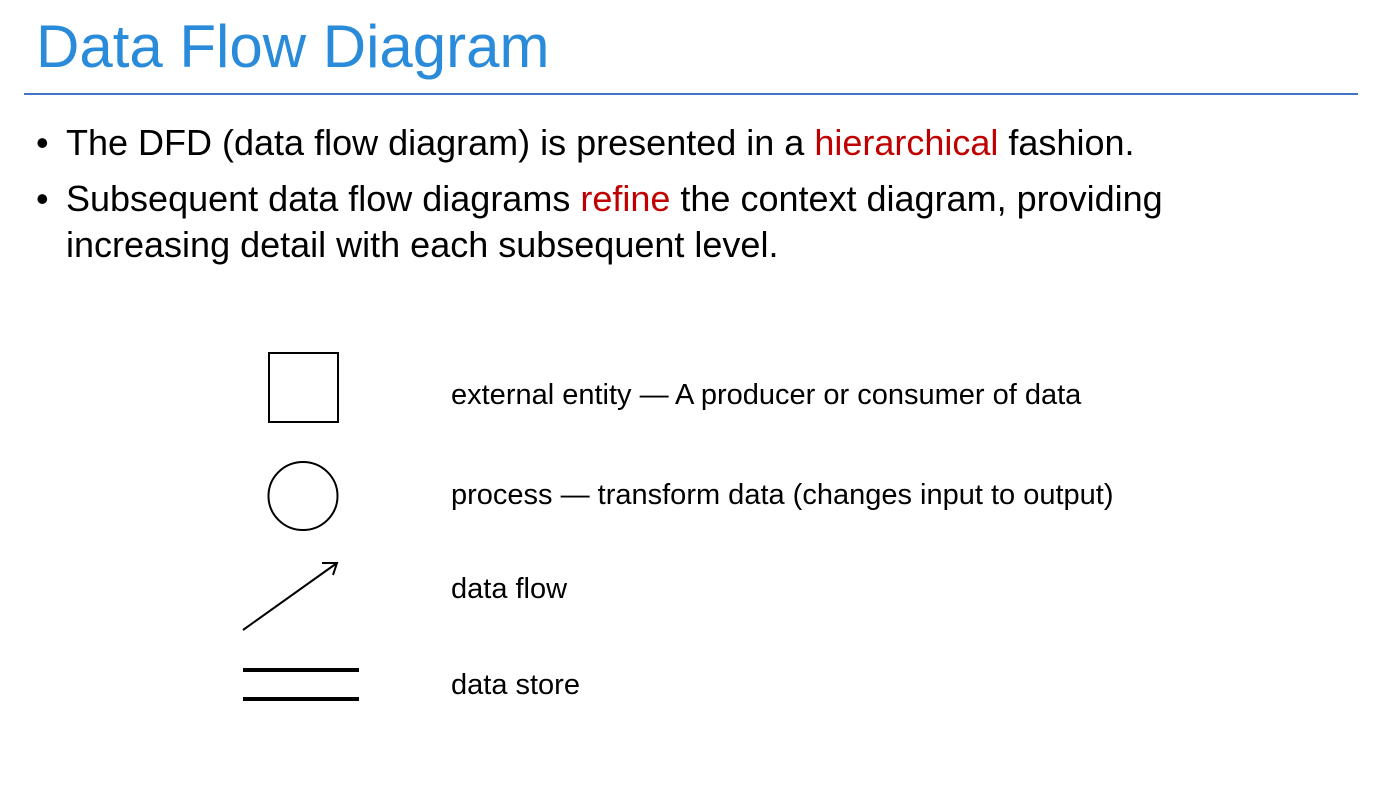 Image resolution: width=1398 pixels, height=804 pixels. I want to click on legend-label-data-flow: data flow, so click(509, 589).